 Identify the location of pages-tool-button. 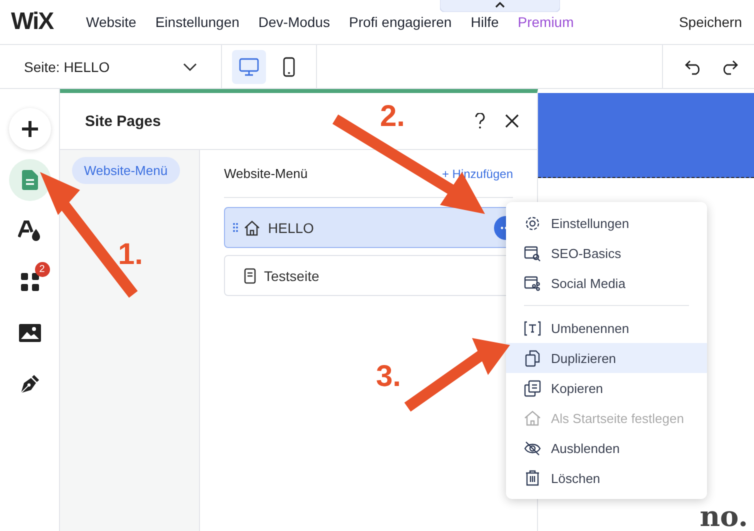
(29, 180).